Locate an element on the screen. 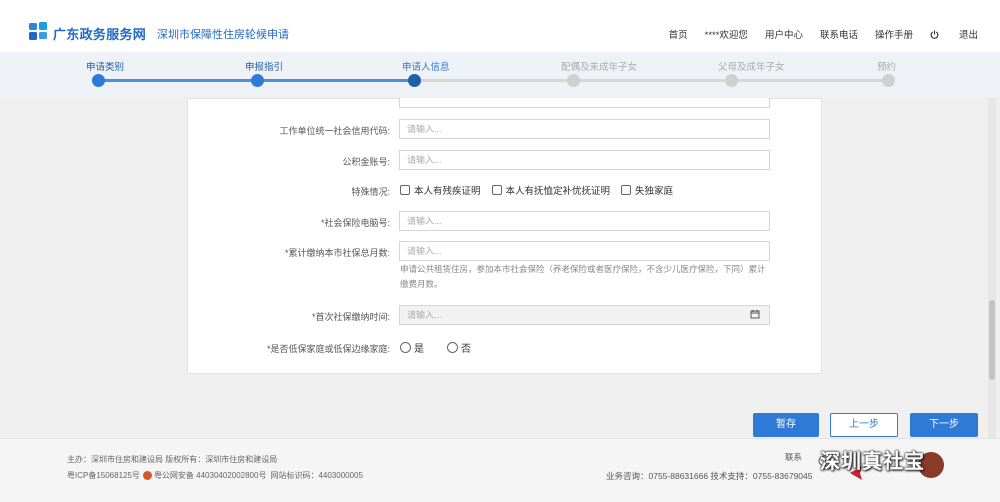 This screenshot has width=1000, height=502. step-dot-guide is located at coordinates (257, 80).